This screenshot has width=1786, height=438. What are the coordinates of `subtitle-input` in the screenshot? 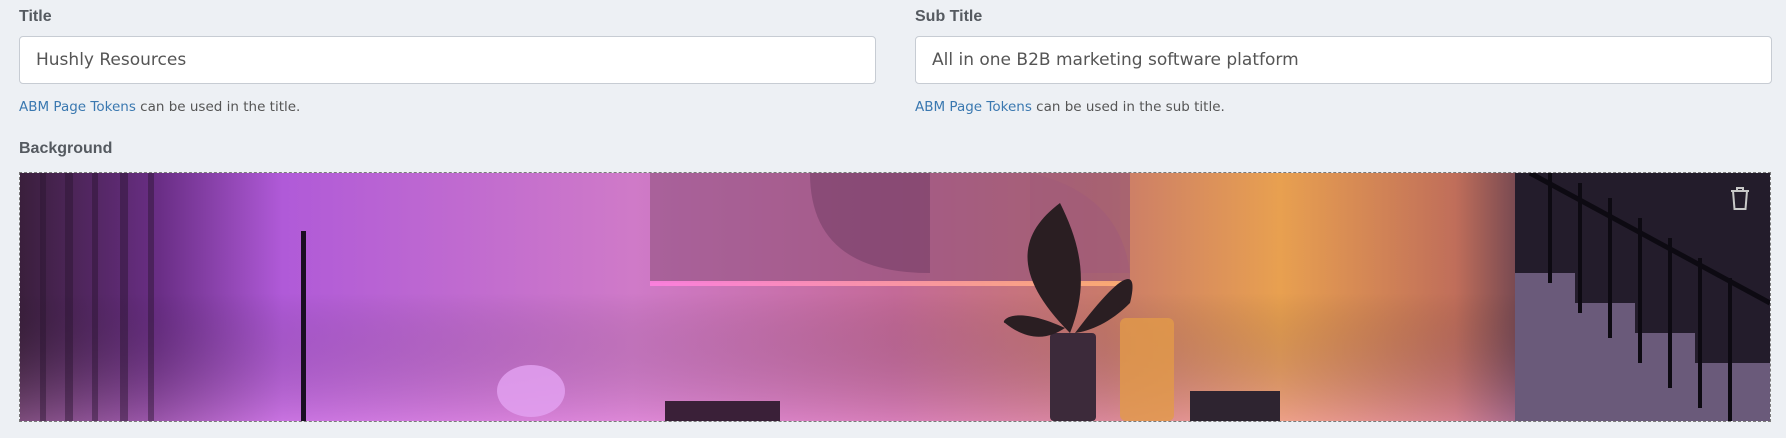 It's located at (1343, 60).